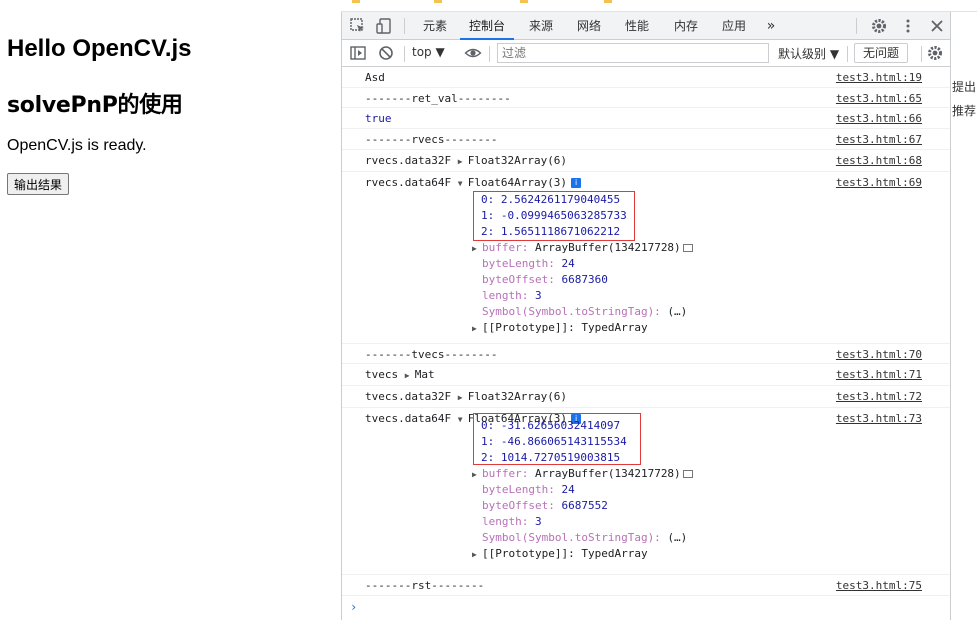  I want to click on filter-input, so click(633, 53).